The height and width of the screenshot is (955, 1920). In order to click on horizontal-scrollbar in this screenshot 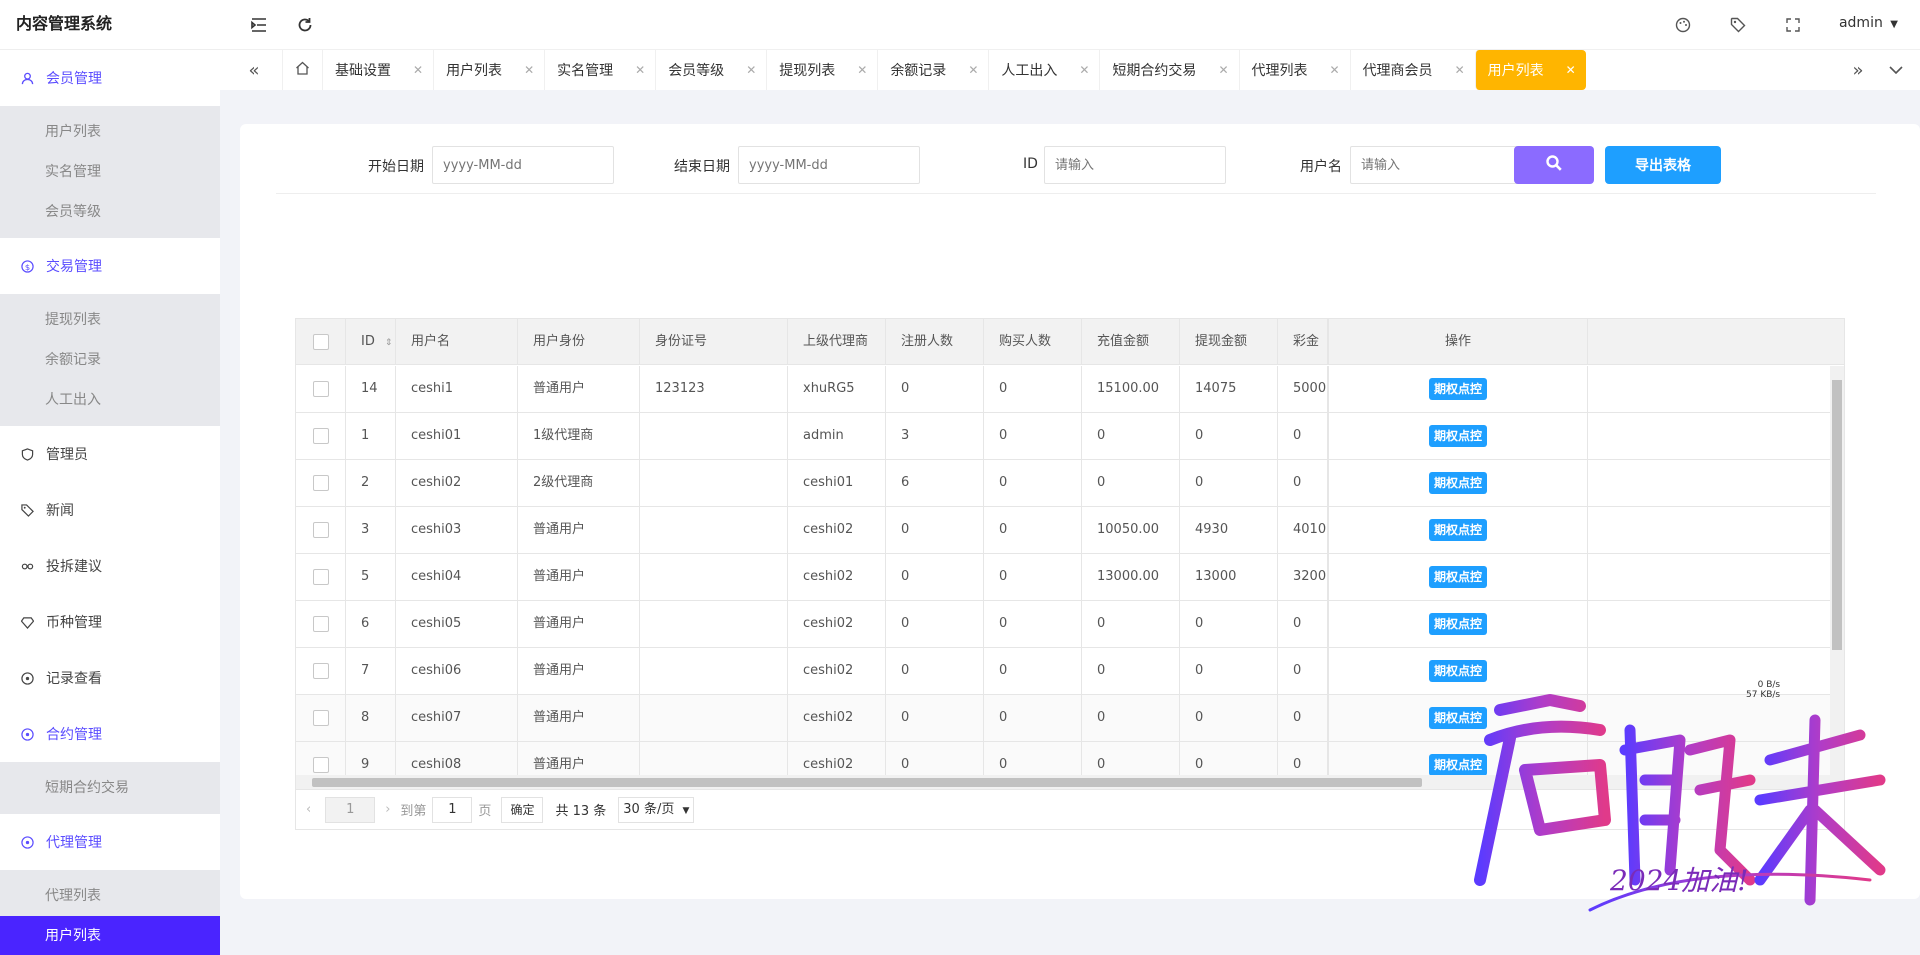, I will do `click(1070, 782)`.